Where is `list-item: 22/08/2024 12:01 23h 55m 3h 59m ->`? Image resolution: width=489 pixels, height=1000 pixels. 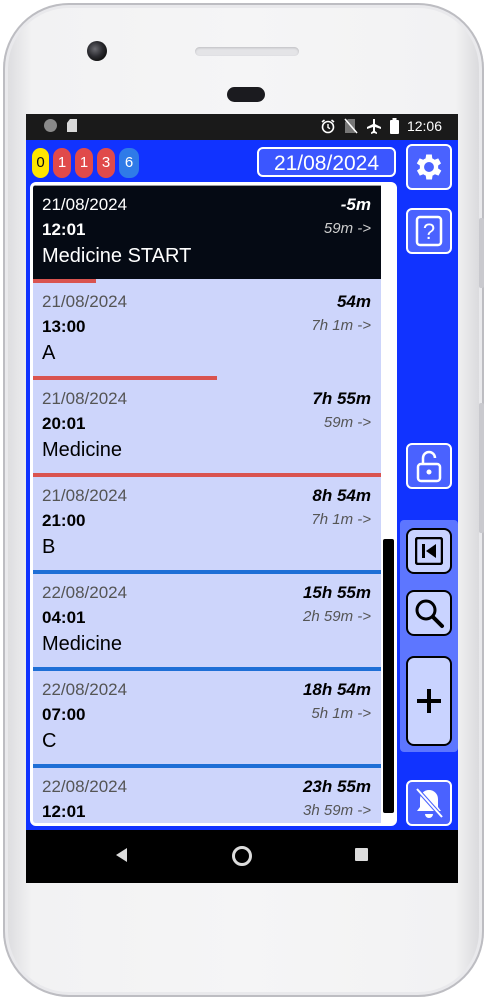 list-item: 22/08/2024 12:01 23h 55m 3h 59m -> is located at coordinates (207, 793).